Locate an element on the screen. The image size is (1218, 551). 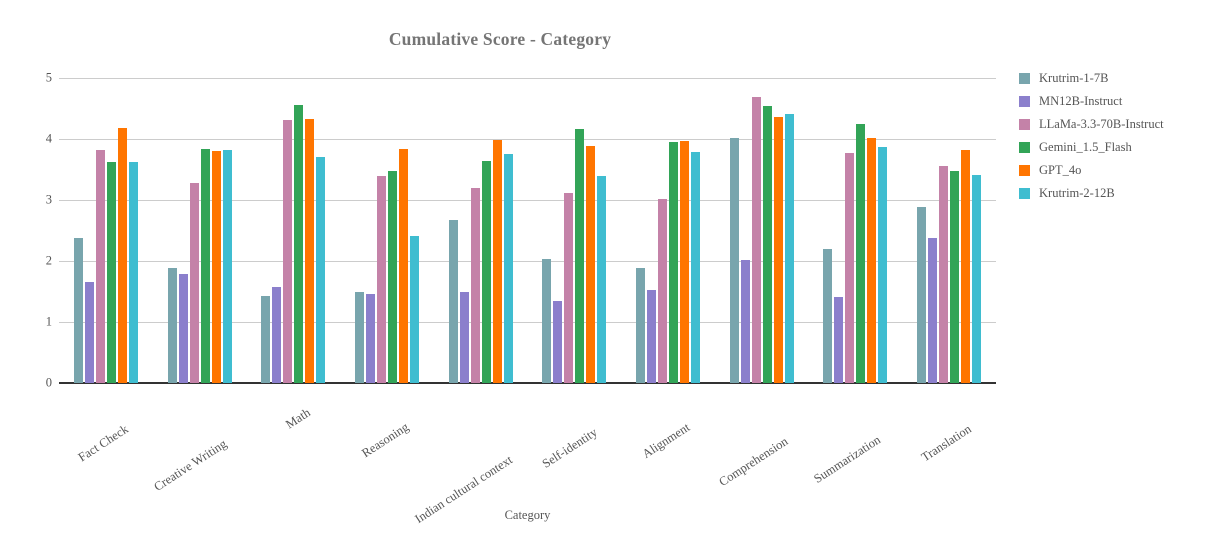
y-axis-tick-label: 4 is located at coordinates (48, 138).